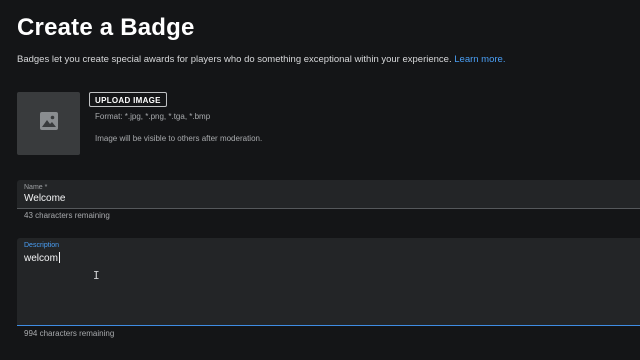  I want to click on description-field-value: welcom, so click(41, 258).